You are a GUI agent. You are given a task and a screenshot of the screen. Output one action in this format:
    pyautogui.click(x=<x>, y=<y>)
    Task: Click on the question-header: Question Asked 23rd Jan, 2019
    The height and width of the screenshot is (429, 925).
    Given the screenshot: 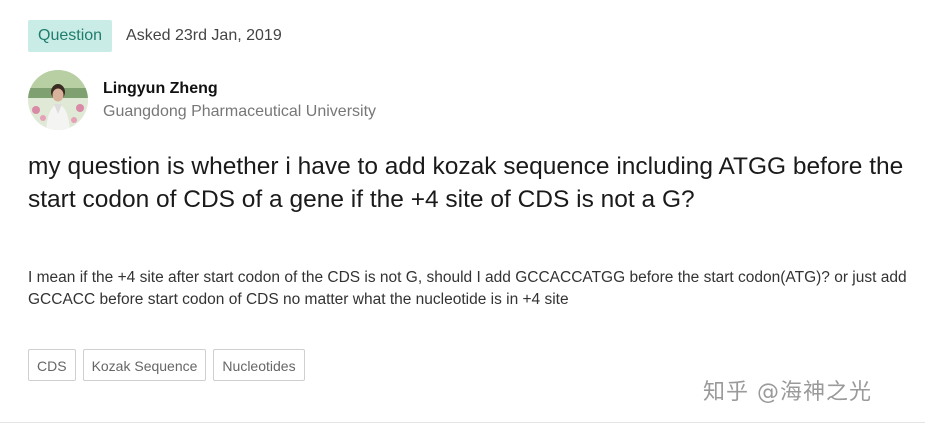 What is the action you would take?
    pyautogui.click(x=155, y=36)
    